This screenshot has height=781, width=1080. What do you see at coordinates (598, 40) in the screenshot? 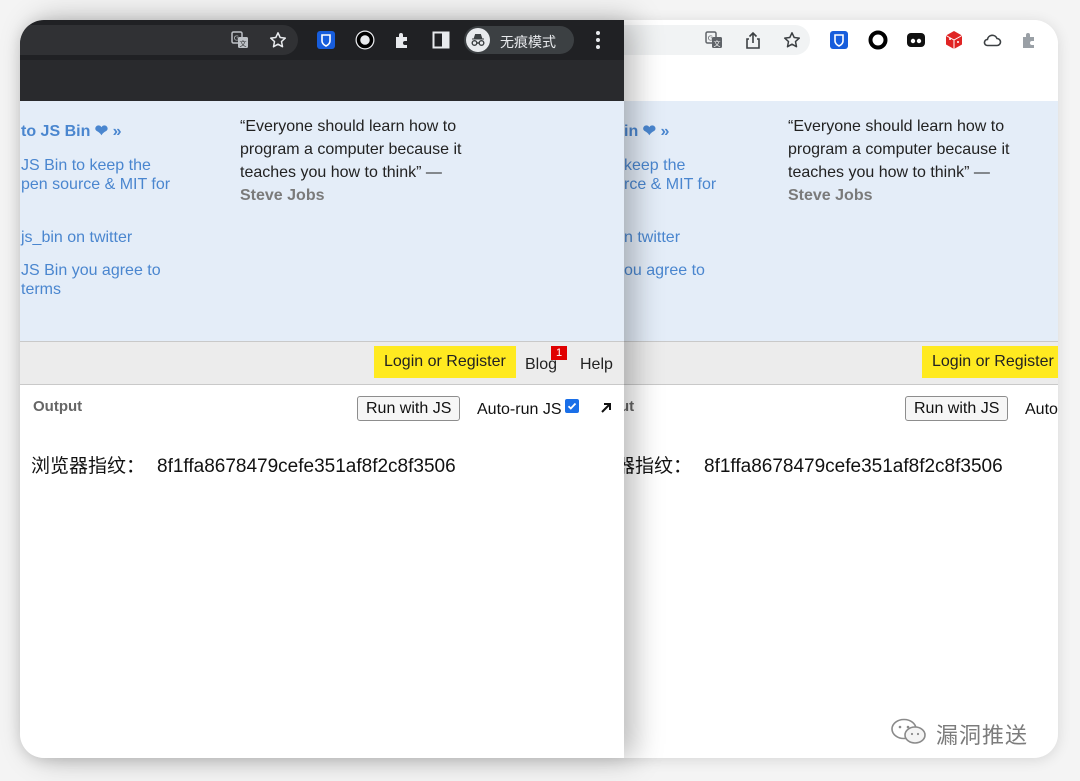
I see `kebab-menu-icon` at bounding box center [598, 40].